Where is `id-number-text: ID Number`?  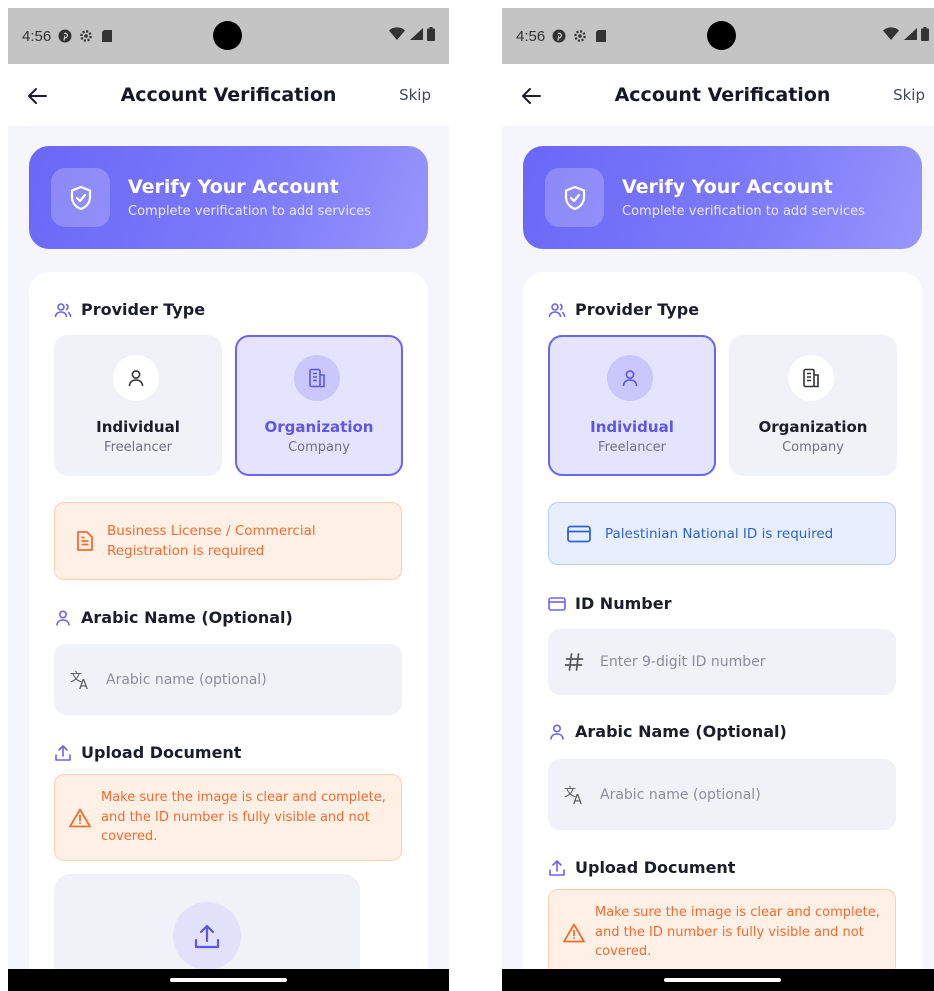 id-number-text: ID Number is located at coordinates (623, 603).